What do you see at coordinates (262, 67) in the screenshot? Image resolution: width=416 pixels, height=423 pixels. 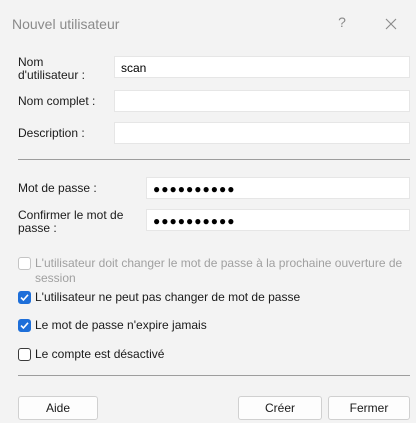 I see `username-field: scan` at bounding box center [262, 67].